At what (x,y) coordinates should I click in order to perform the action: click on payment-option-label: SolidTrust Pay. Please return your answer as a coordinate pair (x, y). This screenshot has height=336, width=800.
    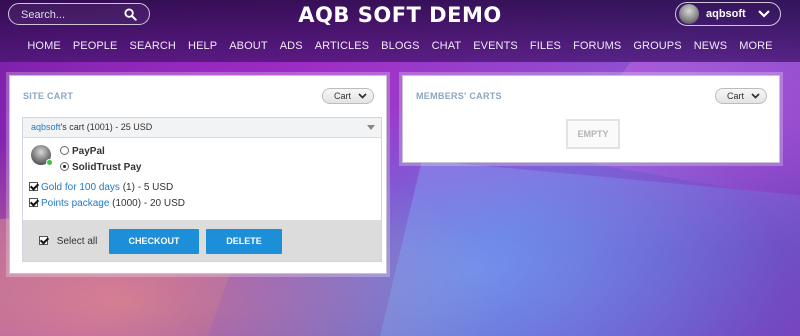
    Looking at the image, I should click on (107, 167).